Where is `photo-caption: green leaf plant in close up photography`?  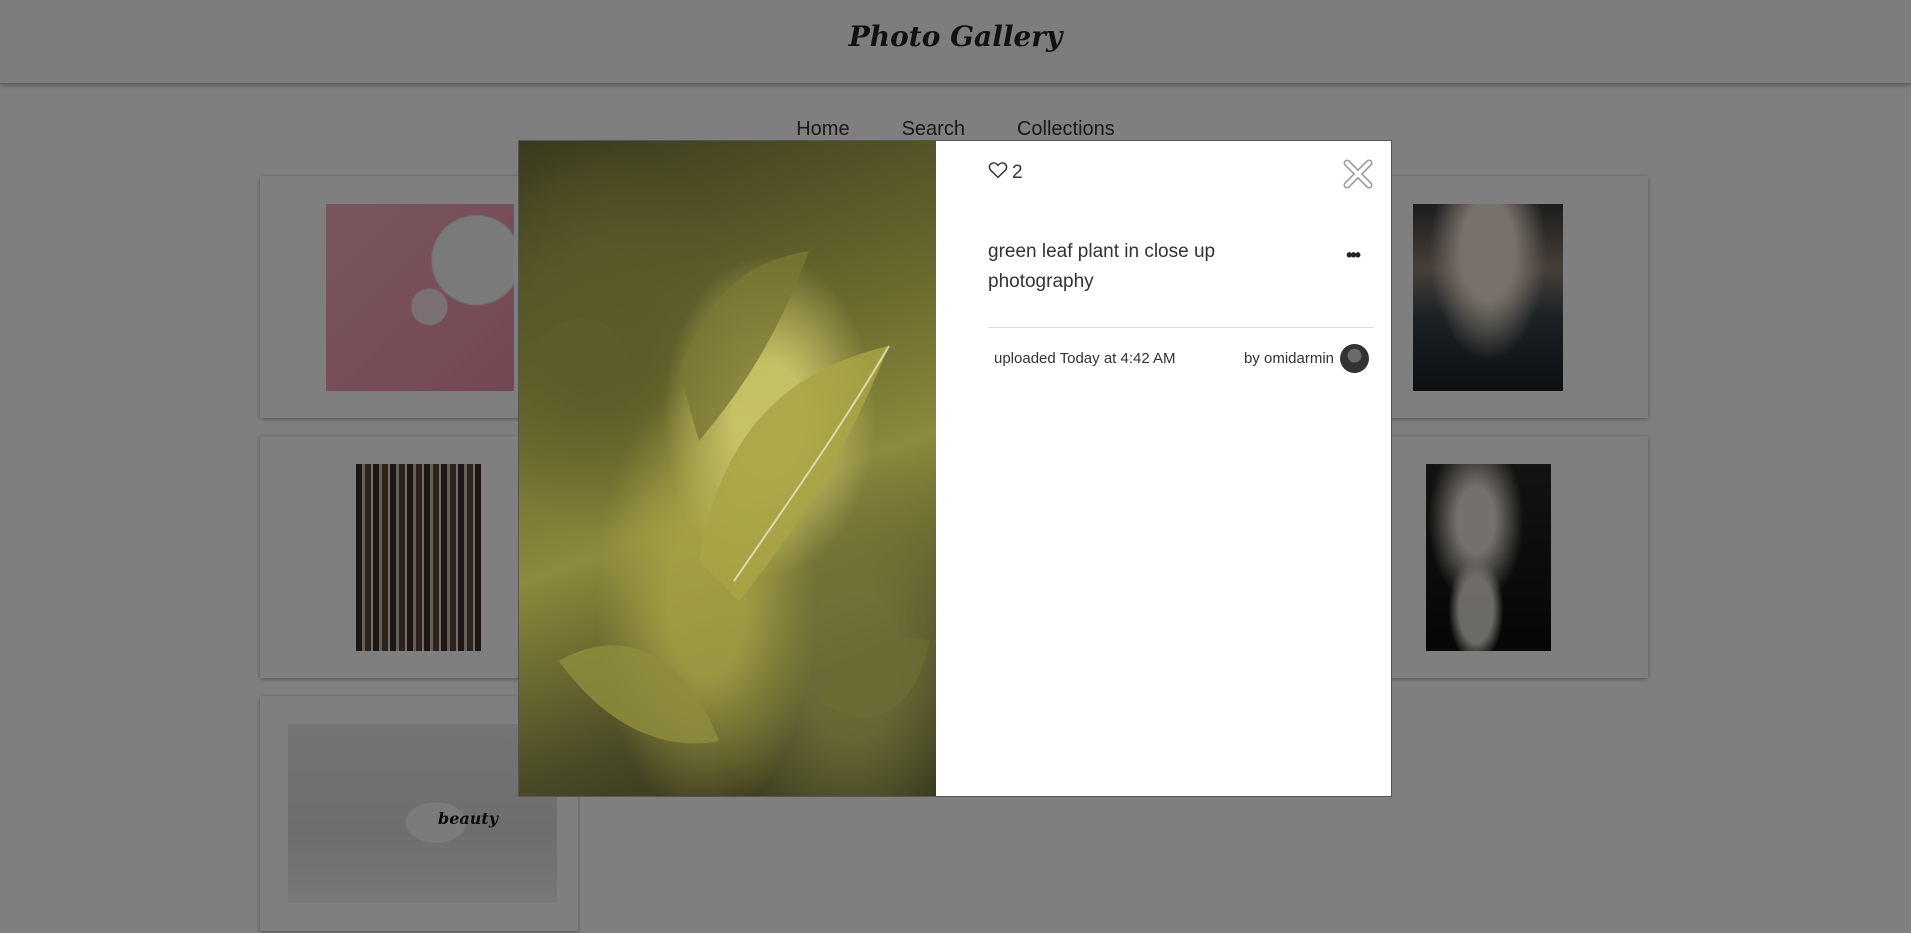
photo-caption: green leaf plant in close up photography is located at coordinates (1102, 266).